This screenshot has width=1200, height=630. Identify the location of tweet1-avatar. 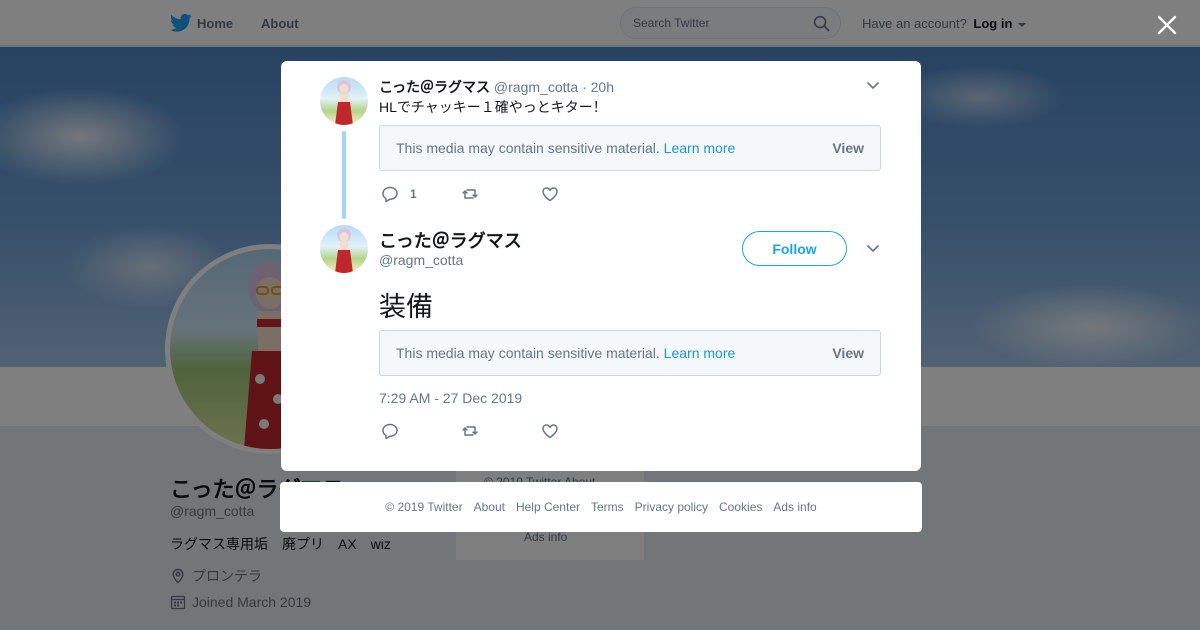
(344, 101).